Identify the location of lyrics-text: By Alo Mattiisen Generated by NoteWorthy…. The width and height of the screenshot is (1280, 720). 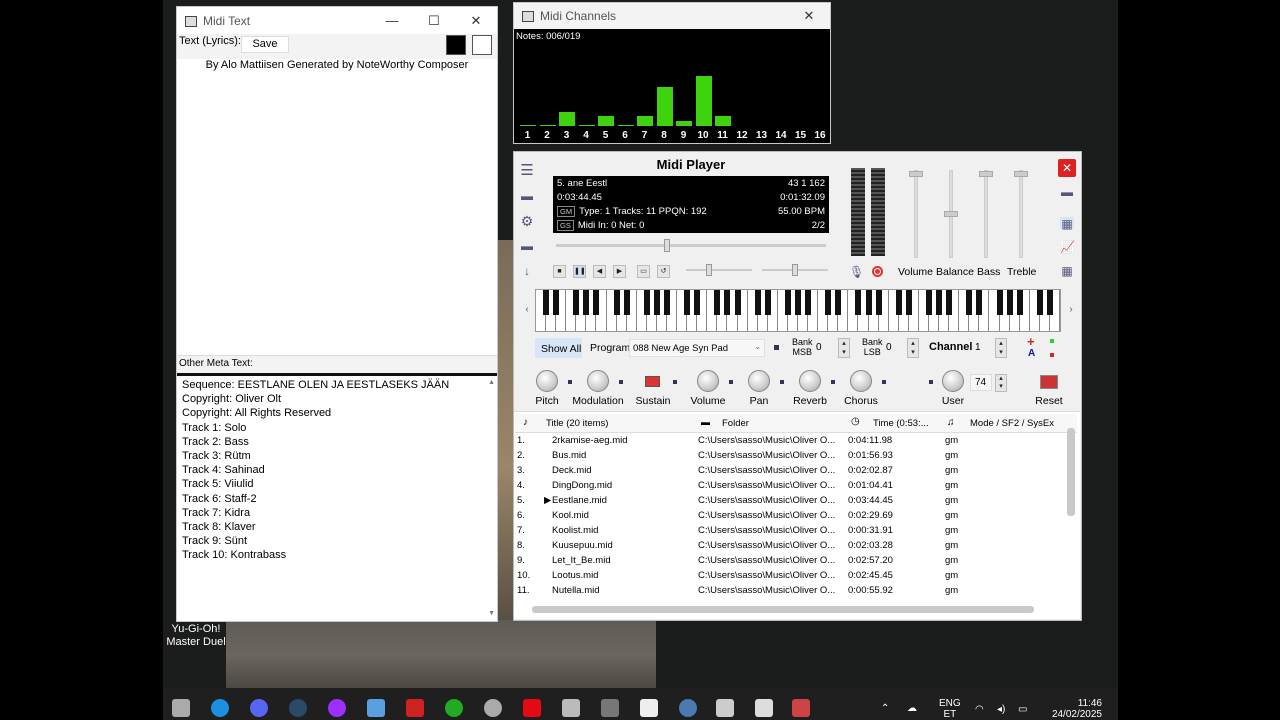
(337, 65).